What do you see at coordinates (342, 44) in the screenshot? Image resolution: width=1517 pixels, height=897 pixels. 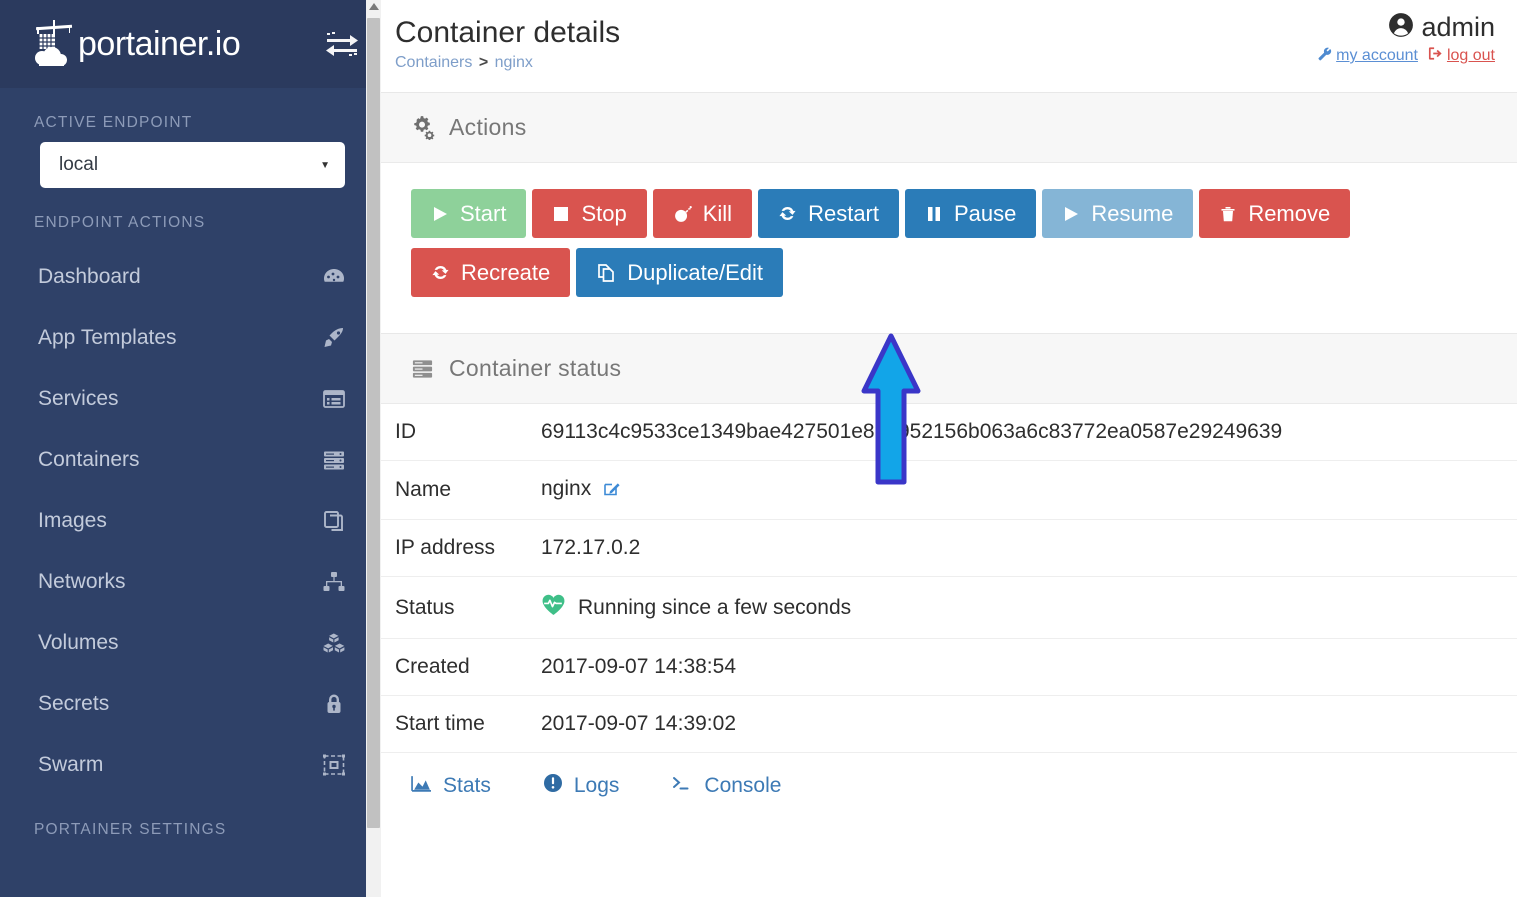 I see `switch-arrows-icon` at bounding box center [342, 44].